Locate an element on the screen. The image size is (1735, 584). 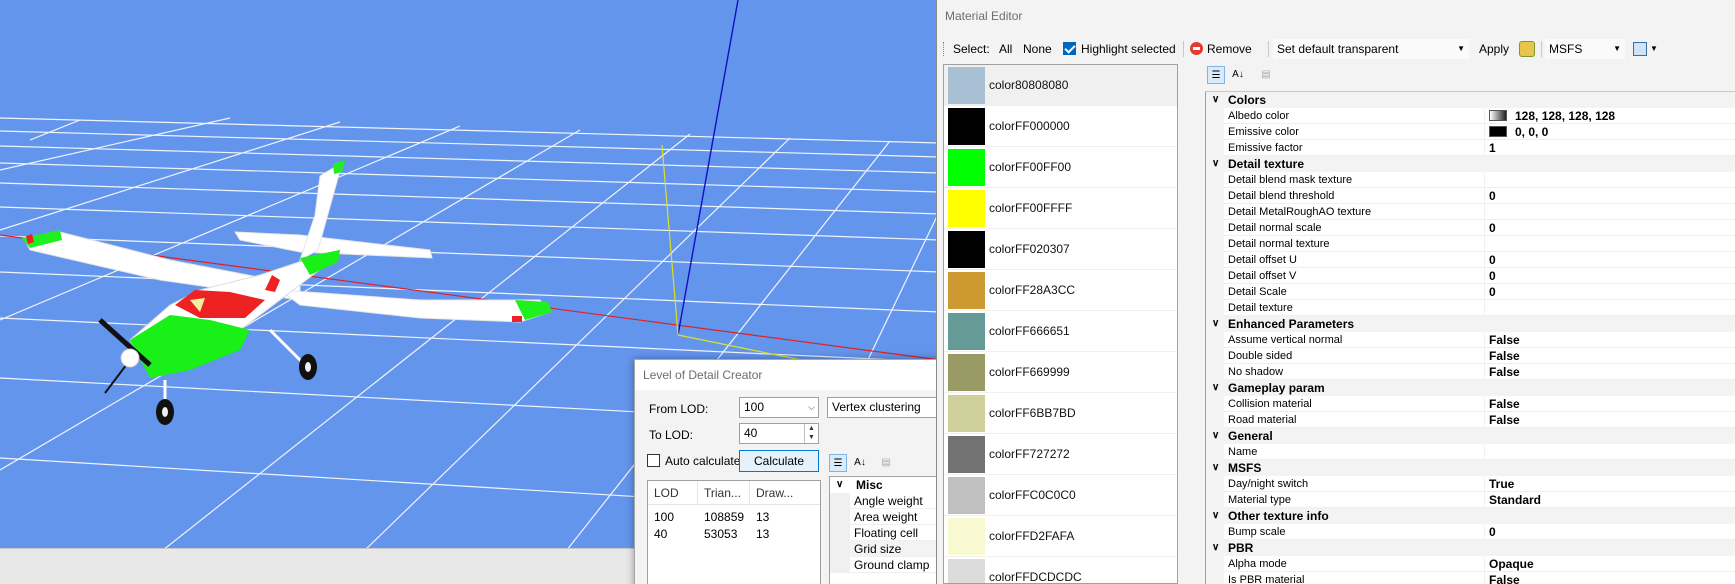
property-row: Detail normal scale 0 is located at coordinates (1470, 228).